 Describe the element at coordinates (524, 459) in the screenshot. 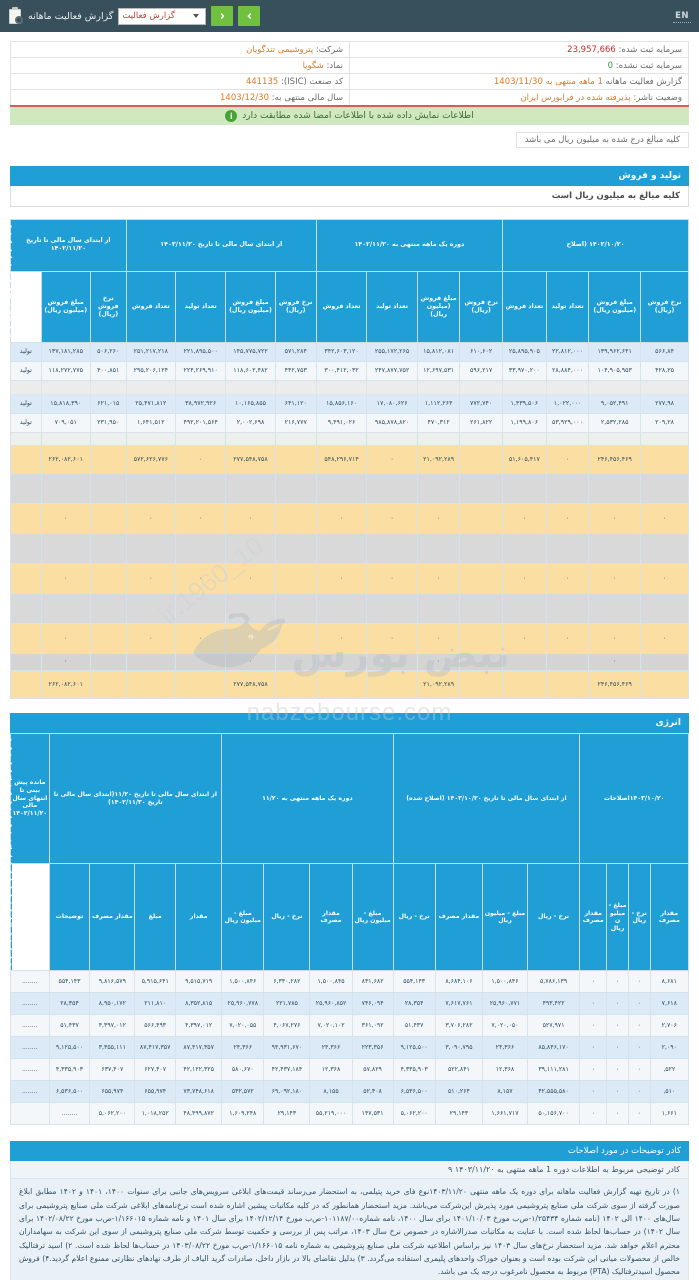

I see `production-cell: ۵۱,۶۰۵,۴۱۷` at that location.